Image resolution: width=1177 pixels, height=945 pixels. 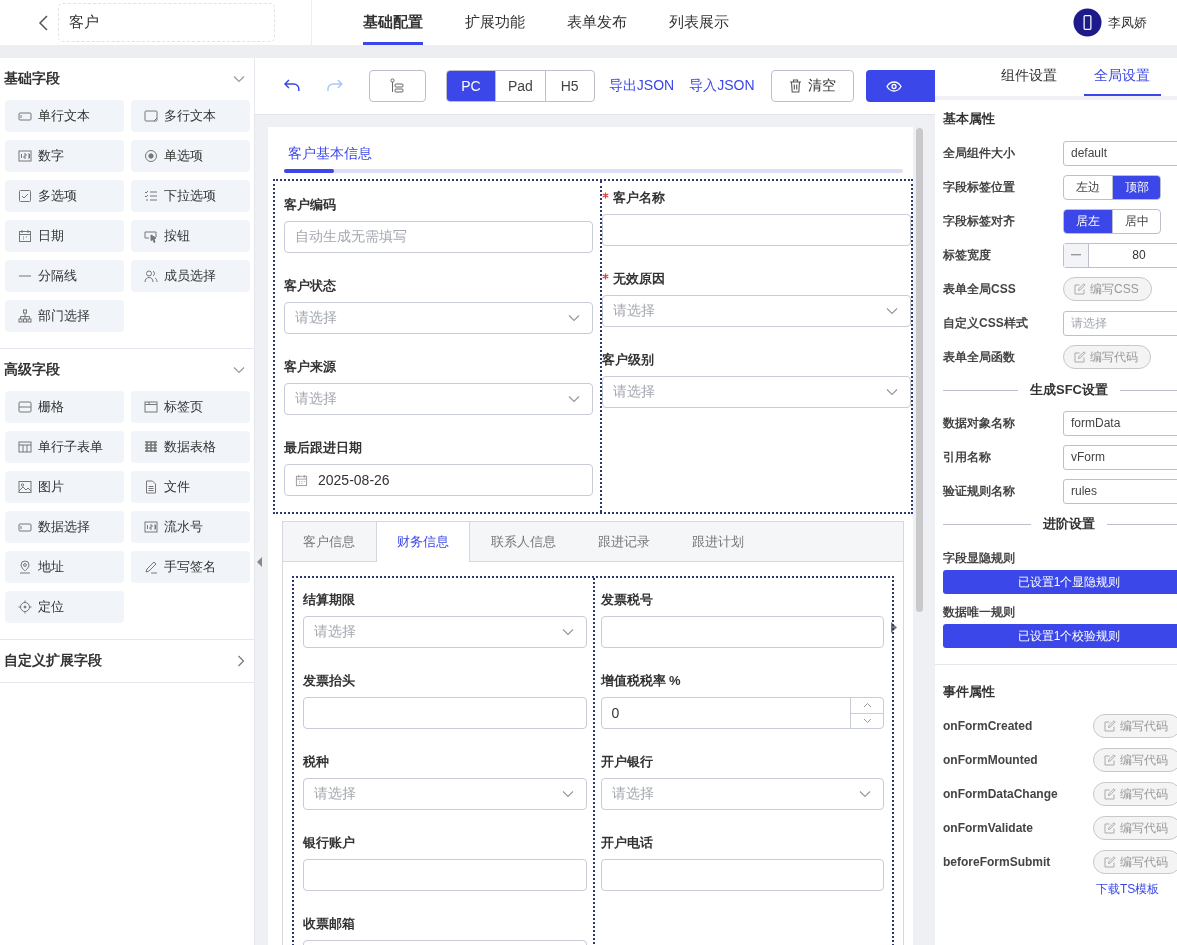 What do you see at coordinates (894, 627) in the screenshot?
I see `expand-right-icon` at bounding box center [894, 627].